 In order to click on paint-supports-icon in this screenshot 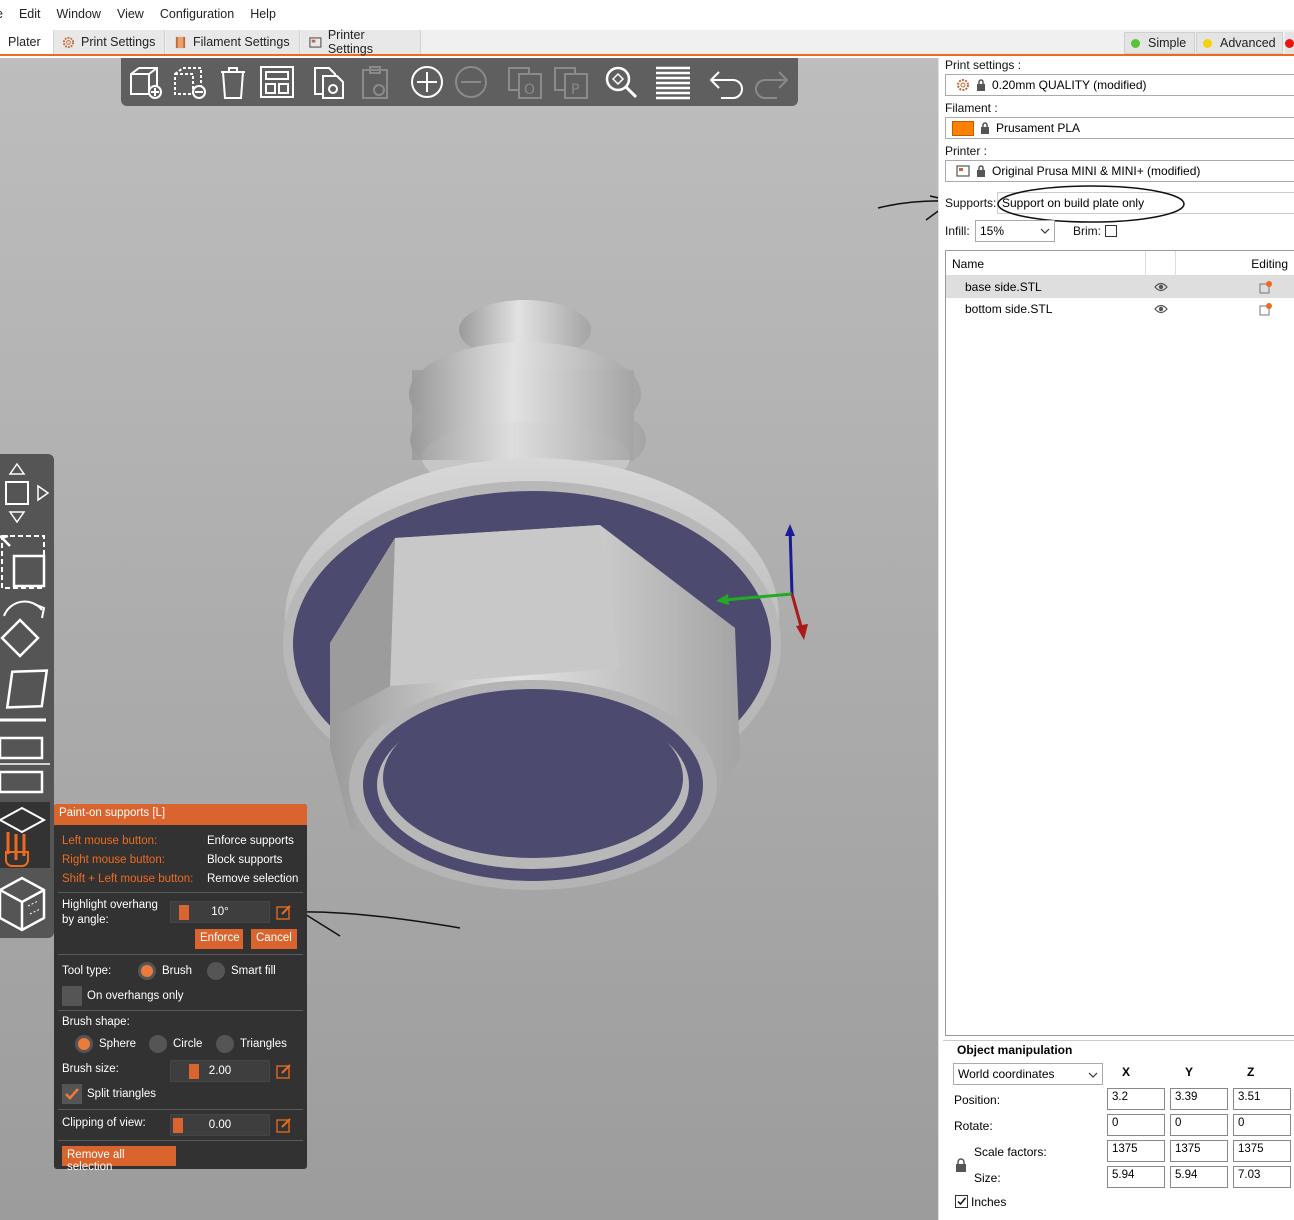, I will do `click(25, 835)`.